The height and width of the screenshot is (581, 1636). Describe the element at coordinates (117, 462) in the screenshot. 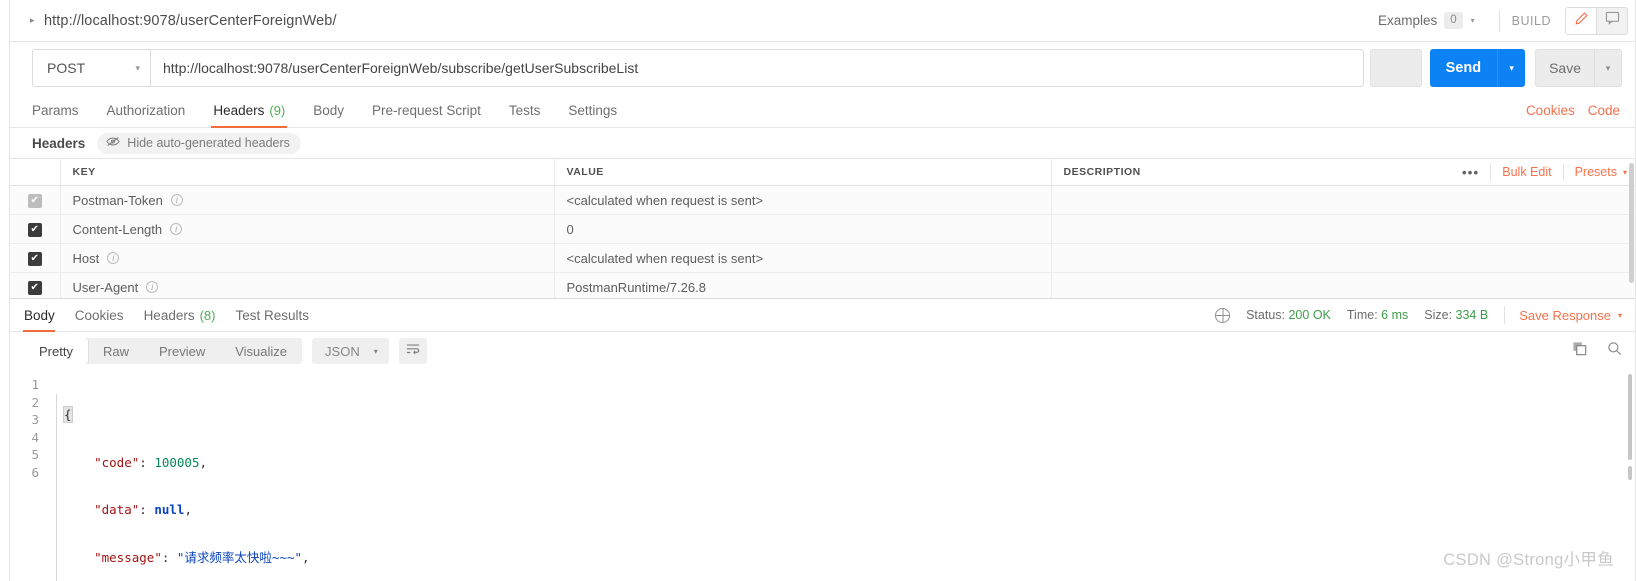

I see `code-token-key: "code"` at that location.